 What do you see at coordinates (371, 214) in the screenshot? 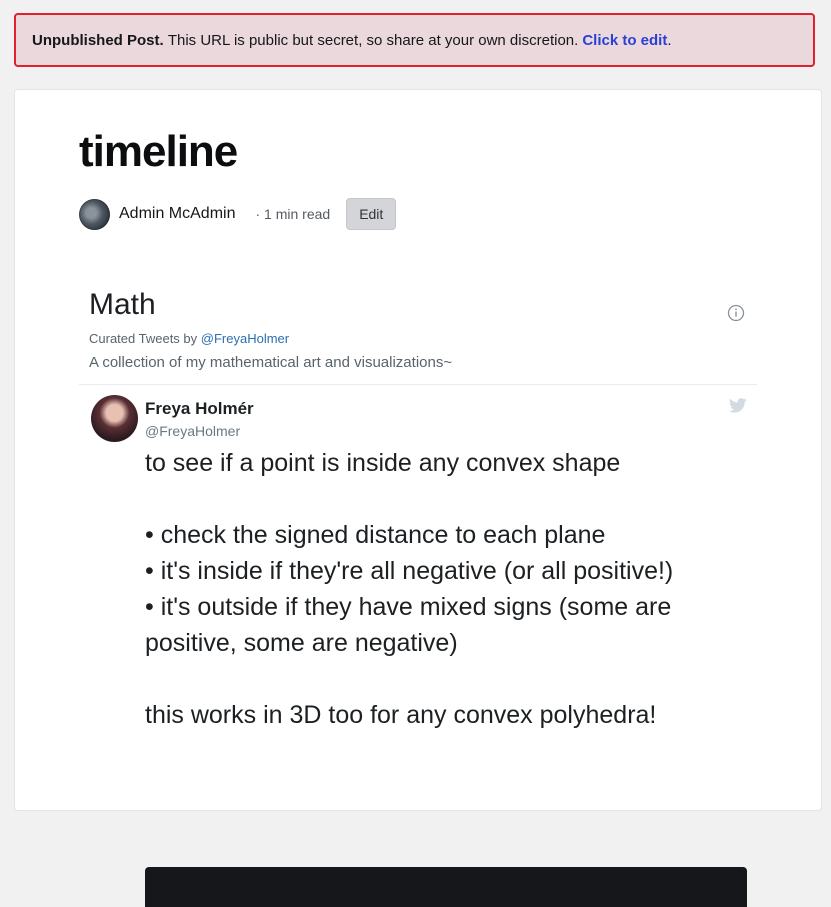
I see `edit-button: Edit` at bounding box center [371, 214].